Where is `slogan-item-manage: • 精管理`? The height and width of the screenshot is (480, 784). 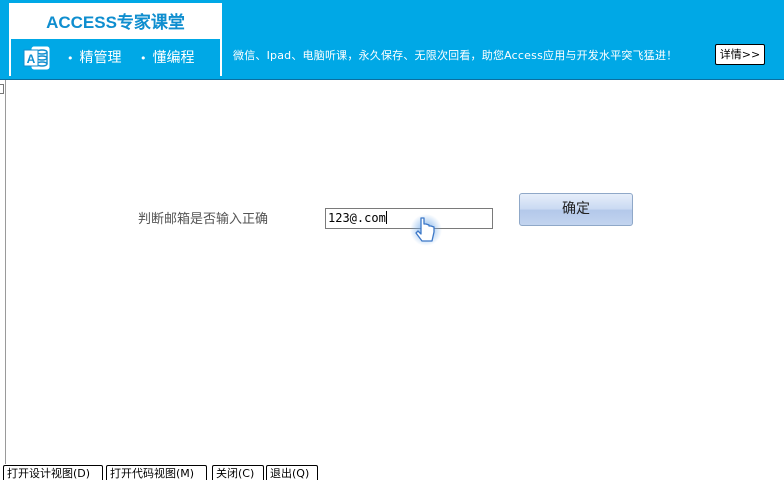 slogan-item-manage: • 精管理 is located at coordinates (94, 58).